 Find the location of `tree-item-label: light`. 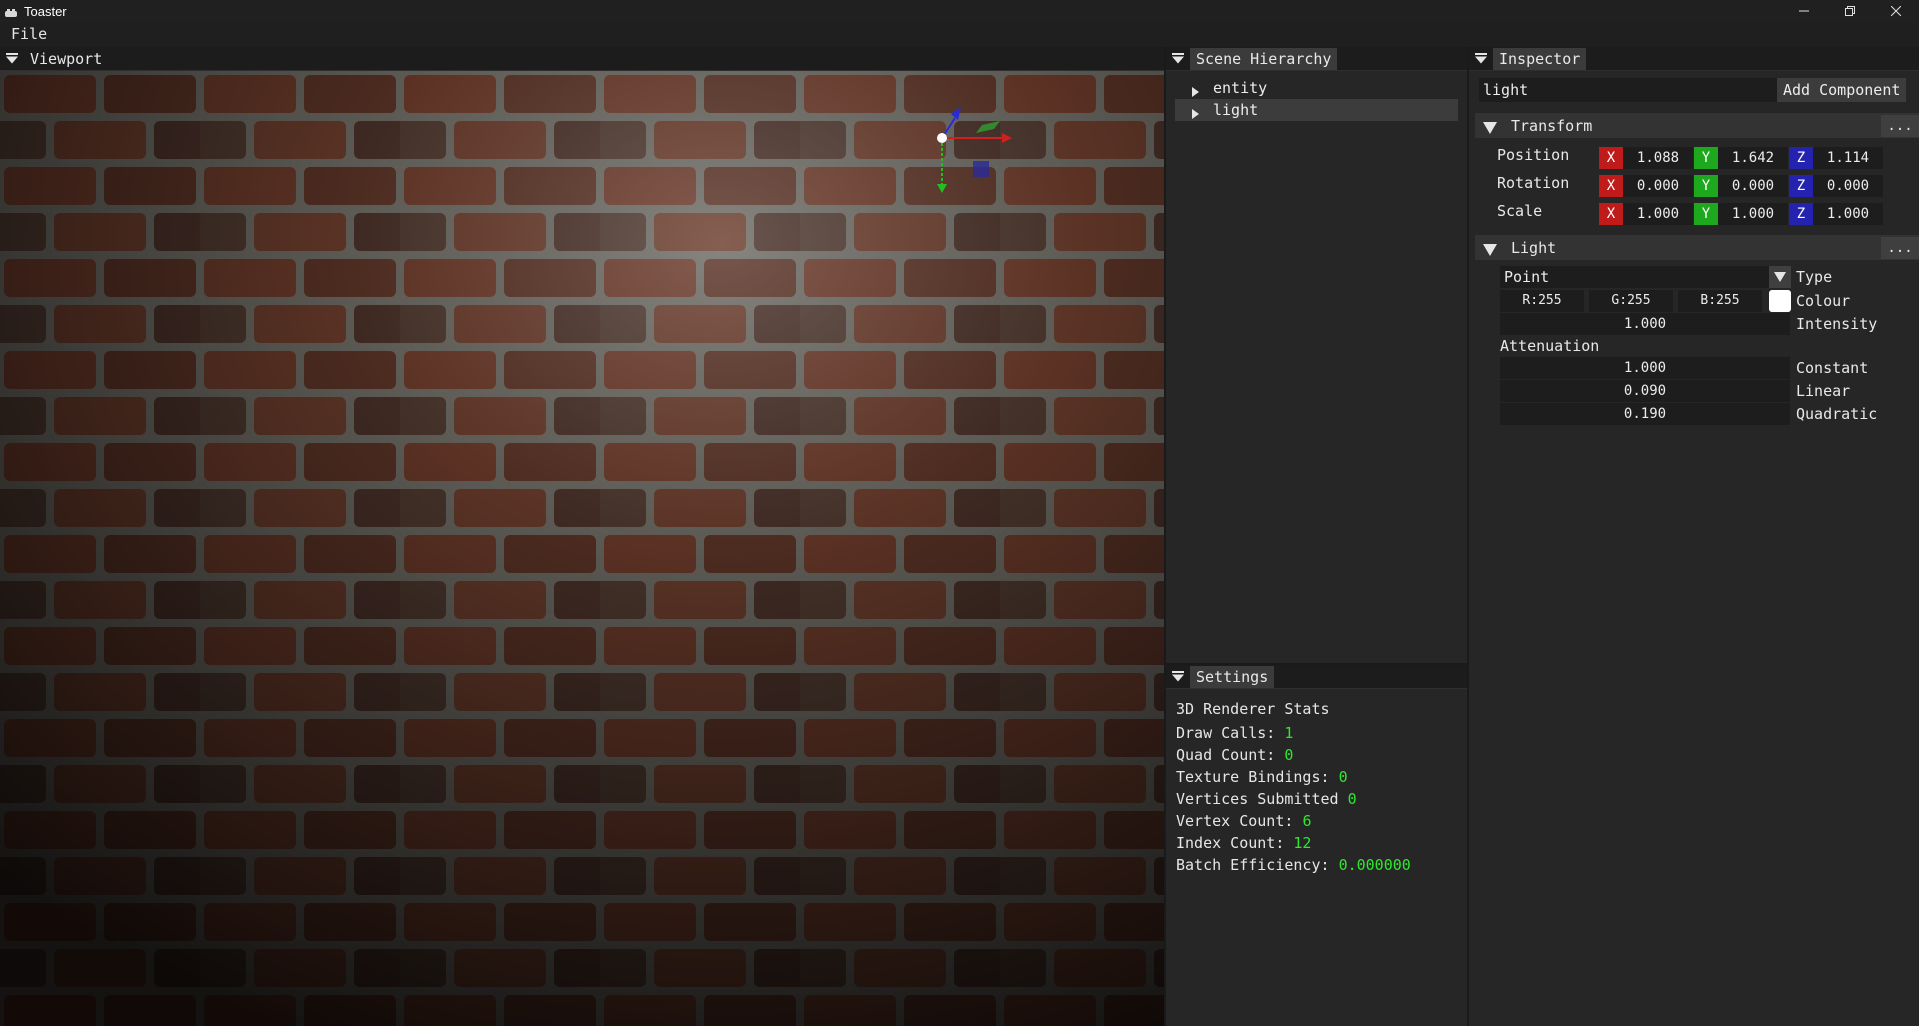

tree-item-label: light is located at coordinates (1236, 110).